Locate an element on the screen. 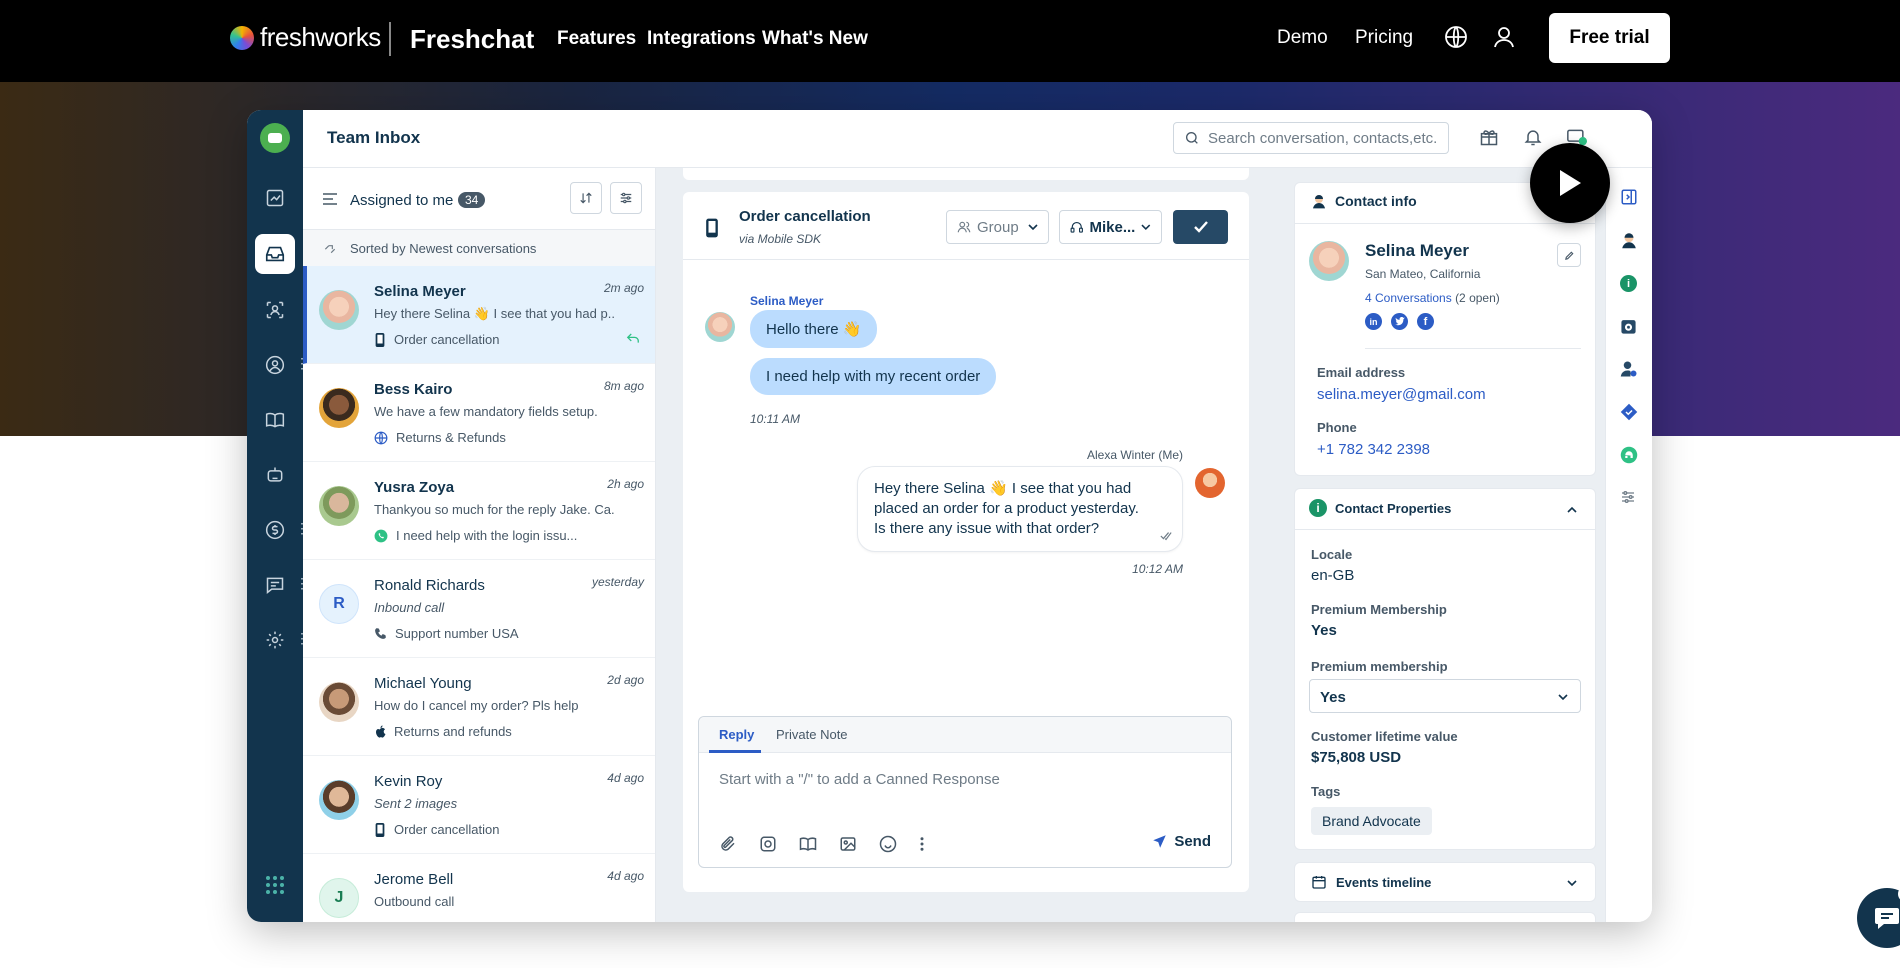 Image resolution: width=1900 pixels, height=968 pixels. send-button: Send is located at coordinates (1181, 841).